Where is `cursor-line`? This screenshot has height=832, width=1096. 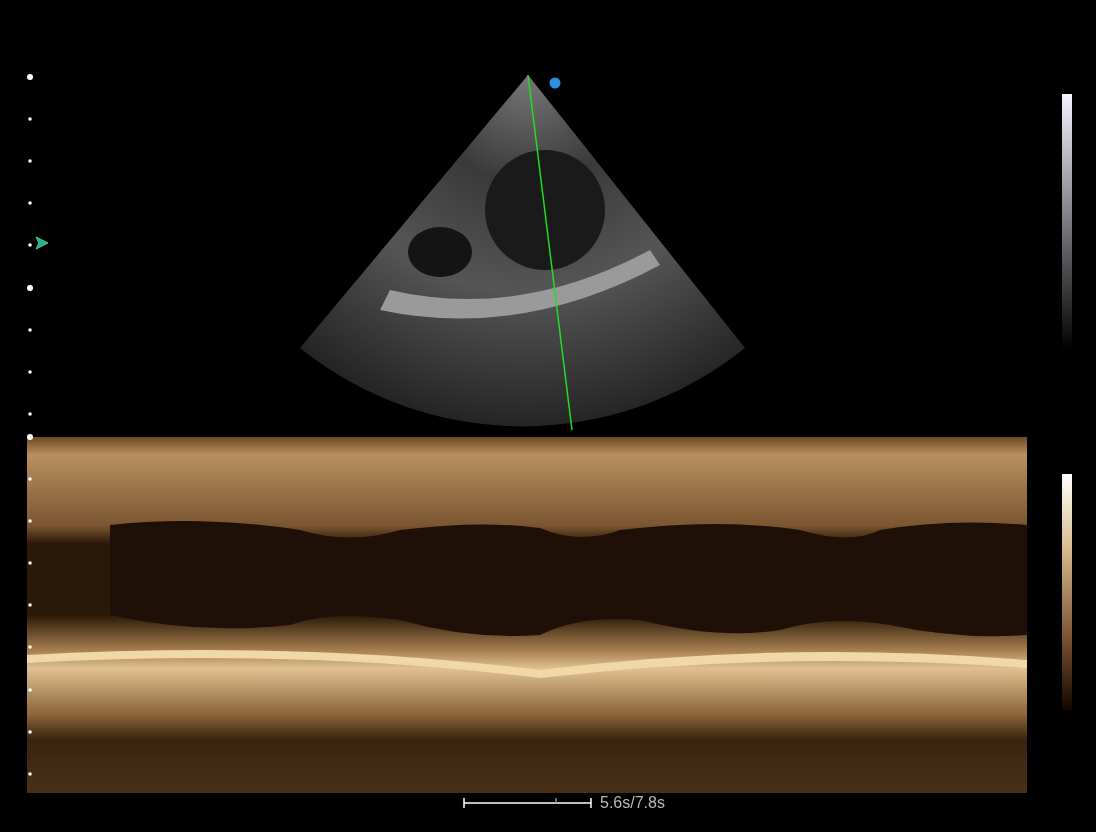 cursor-line is located at coordinates (550, 252).